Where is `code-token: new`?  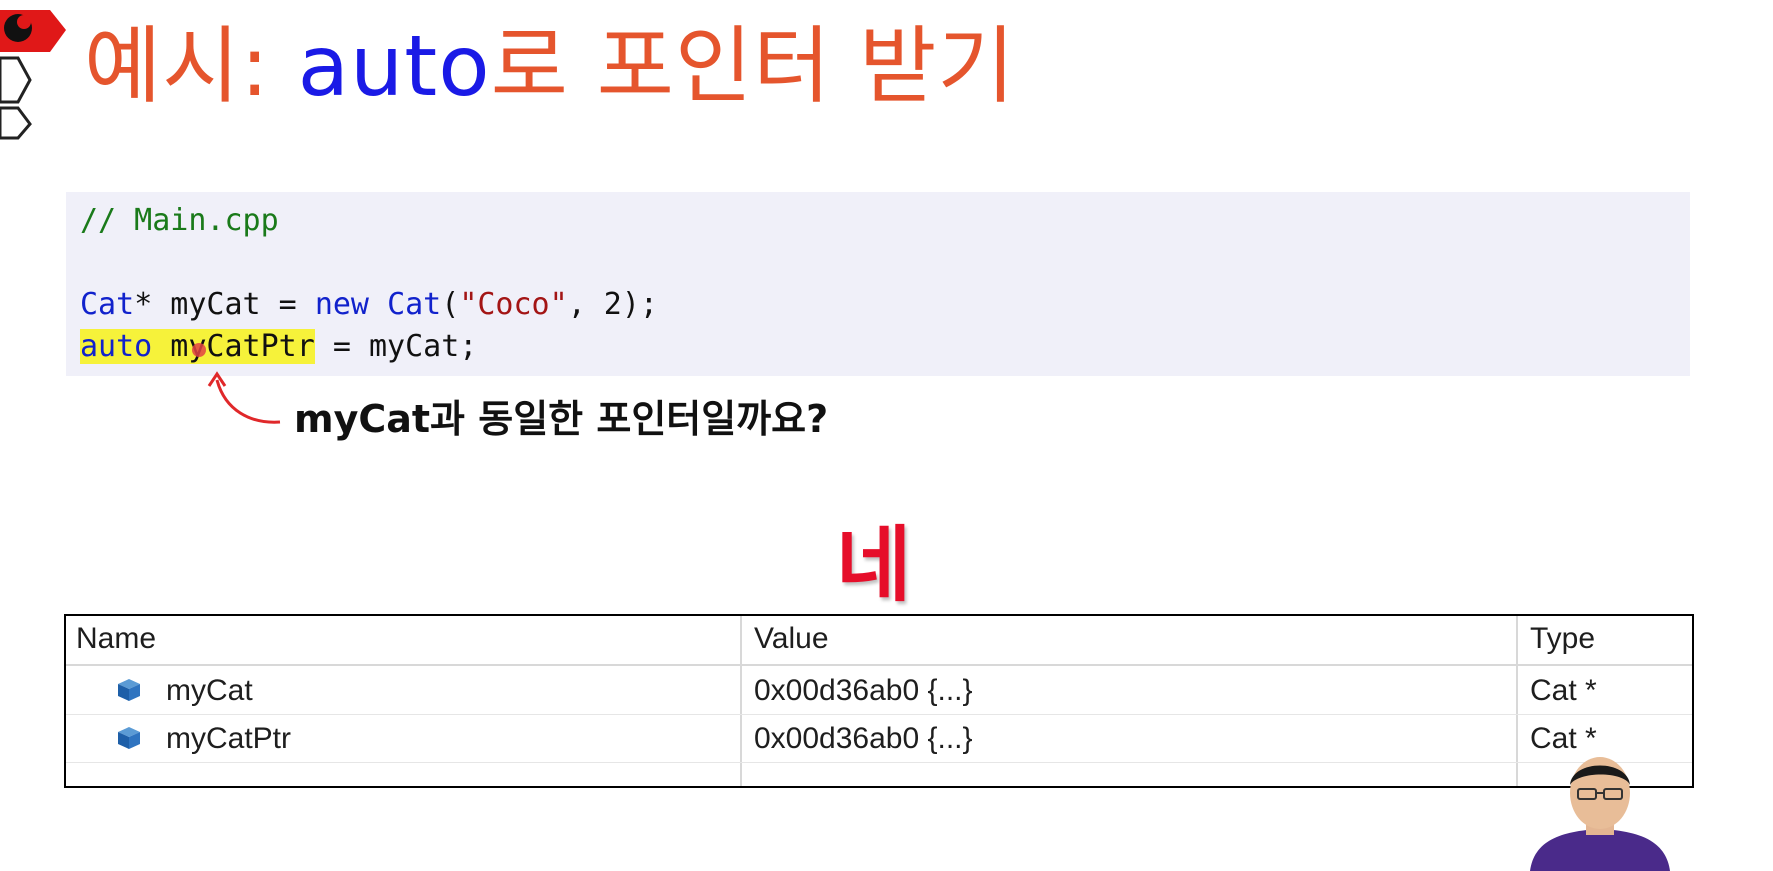
code-token: new is located at coordinates (341, 304).